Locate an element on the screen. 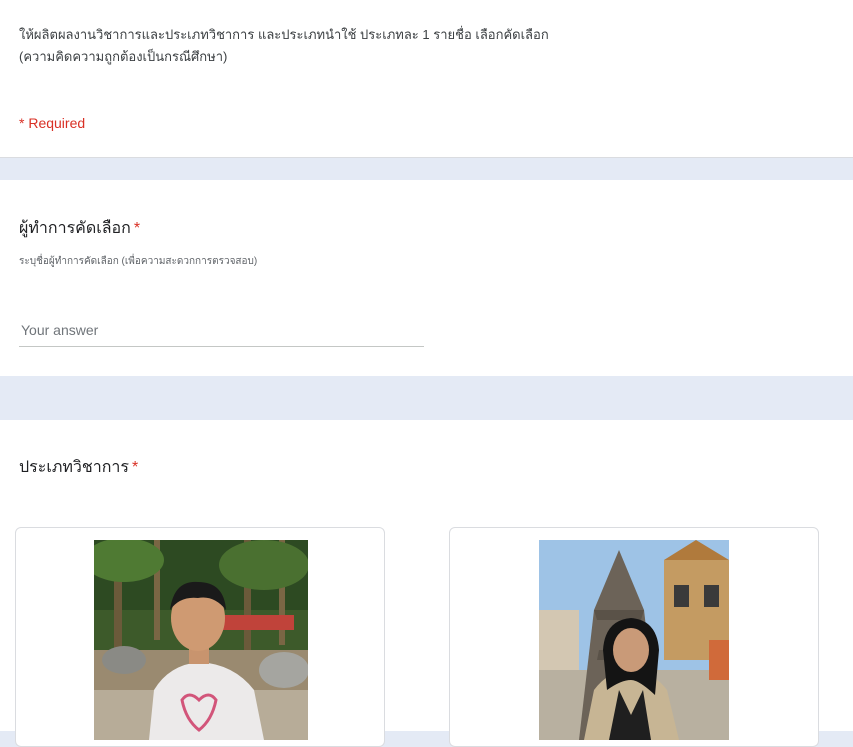  question-title-text: ประเภทวิชาการ is located at coordinates (74, 467).